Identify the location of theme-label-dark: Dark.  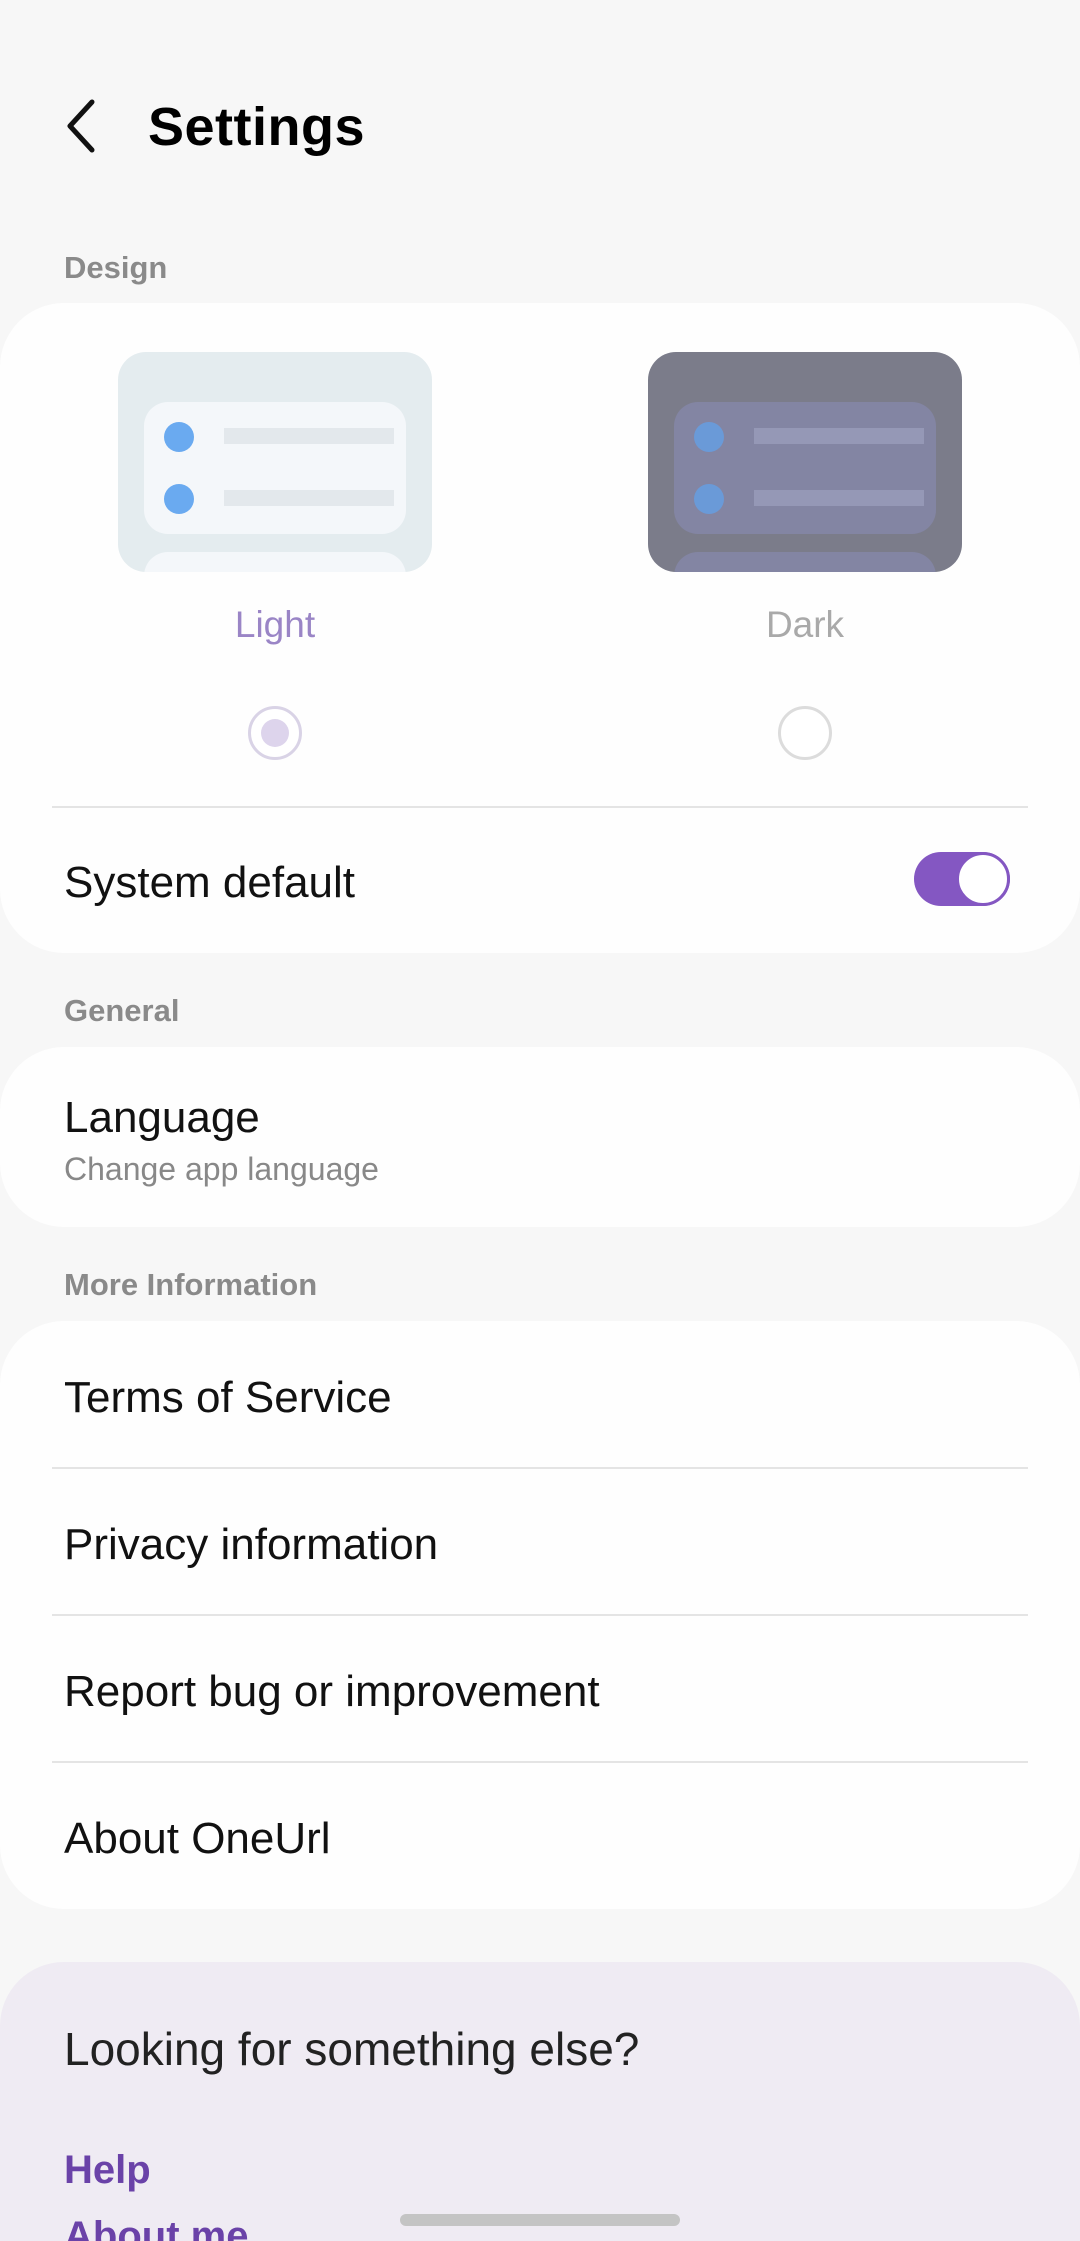
(805, 624).